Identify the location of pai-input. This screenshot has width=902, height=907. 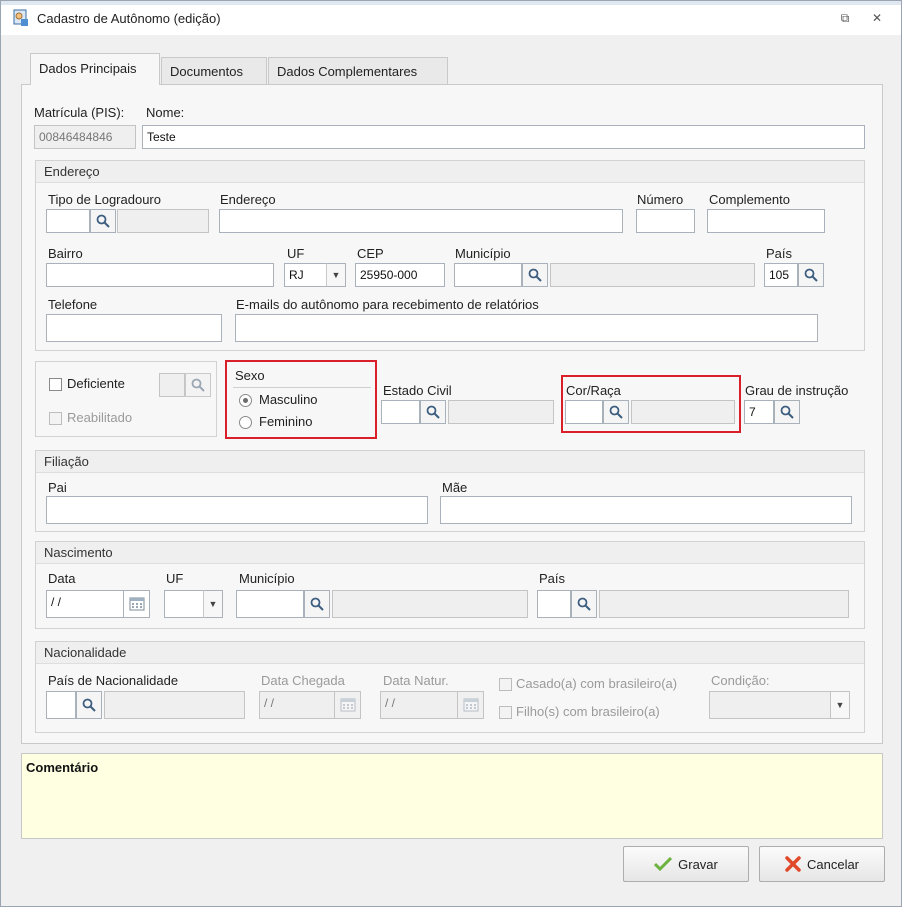
(237, 510).